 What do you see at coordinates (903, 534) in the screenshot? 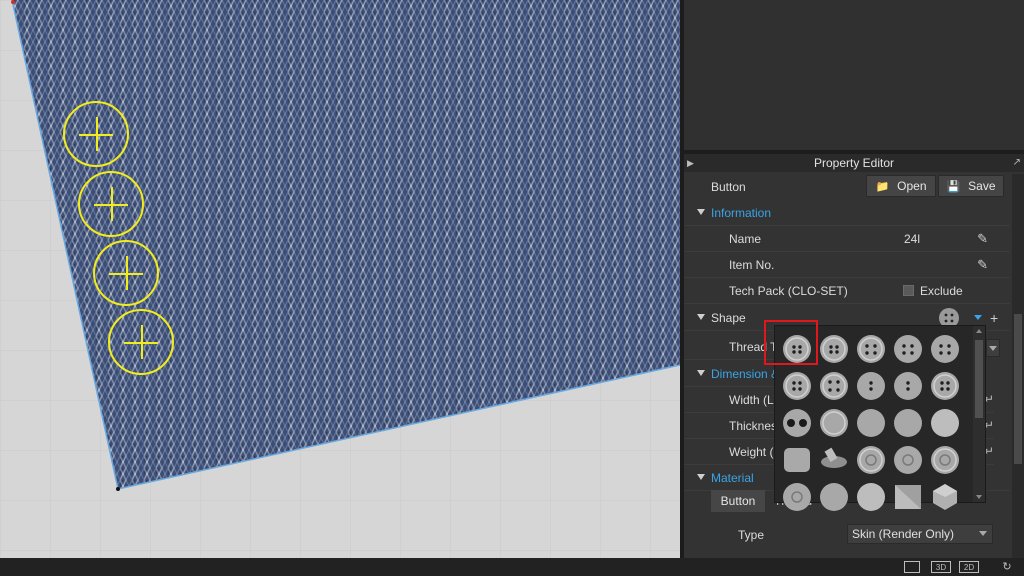
I see `material-type-value: Skin (Render Only)` at bounding box center [903, 534].